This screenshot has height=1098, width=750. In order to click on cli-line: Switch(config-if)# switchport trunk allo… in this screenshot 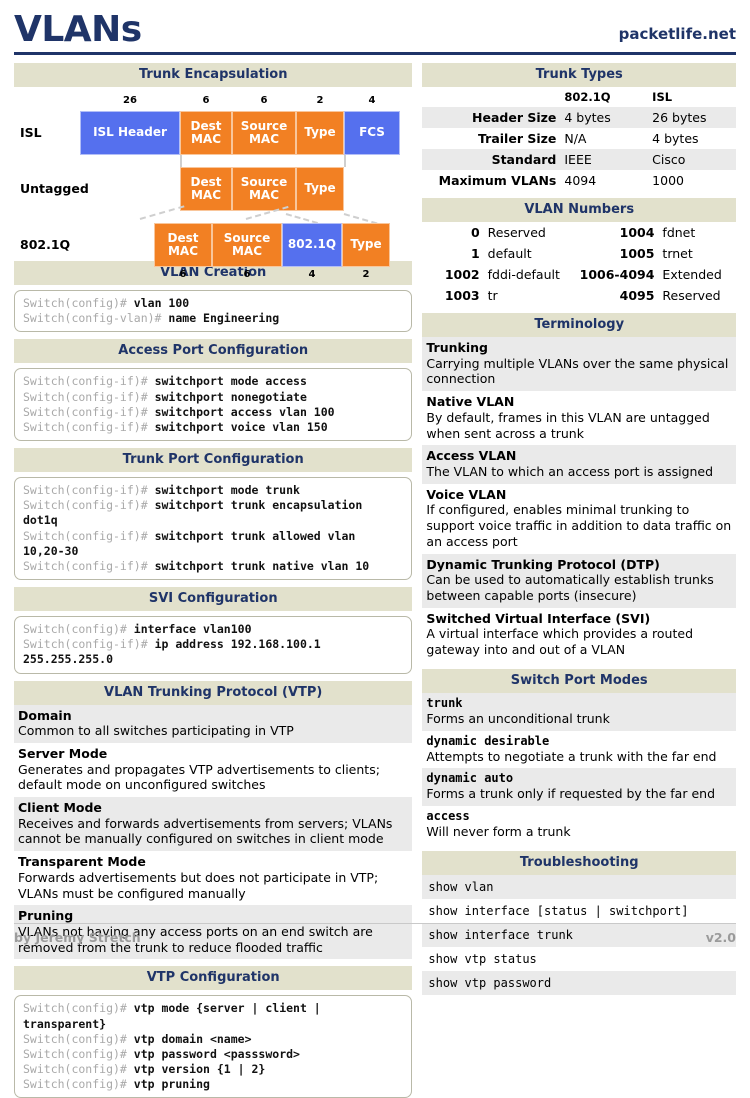, I will do `click(213, 544)`.